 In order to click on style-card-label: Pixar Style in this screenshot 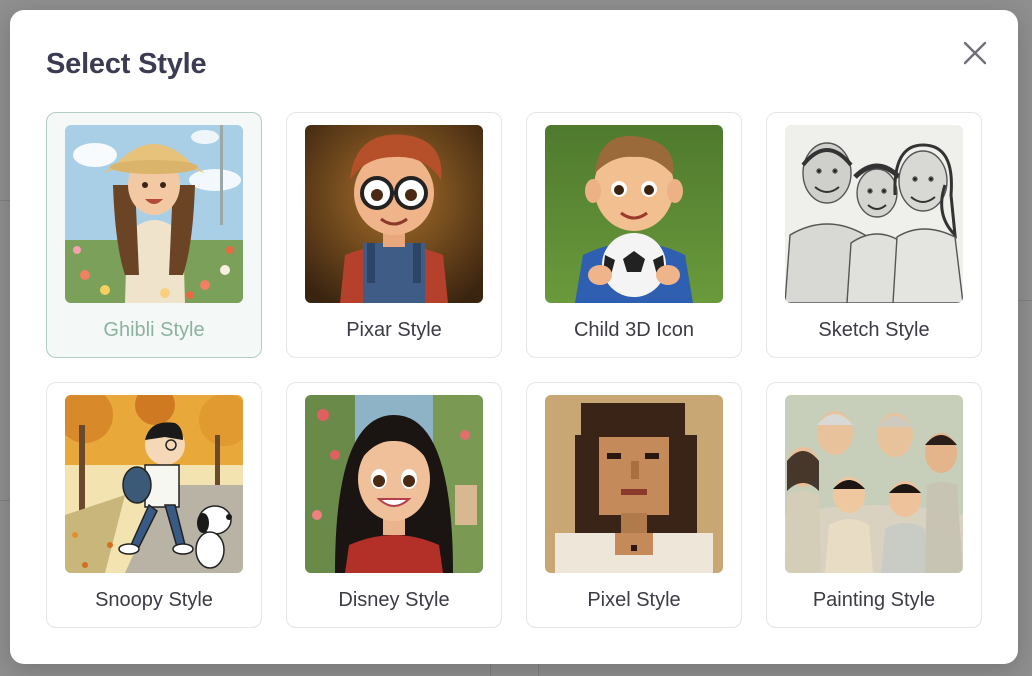, I will do `click(394, 330)`.